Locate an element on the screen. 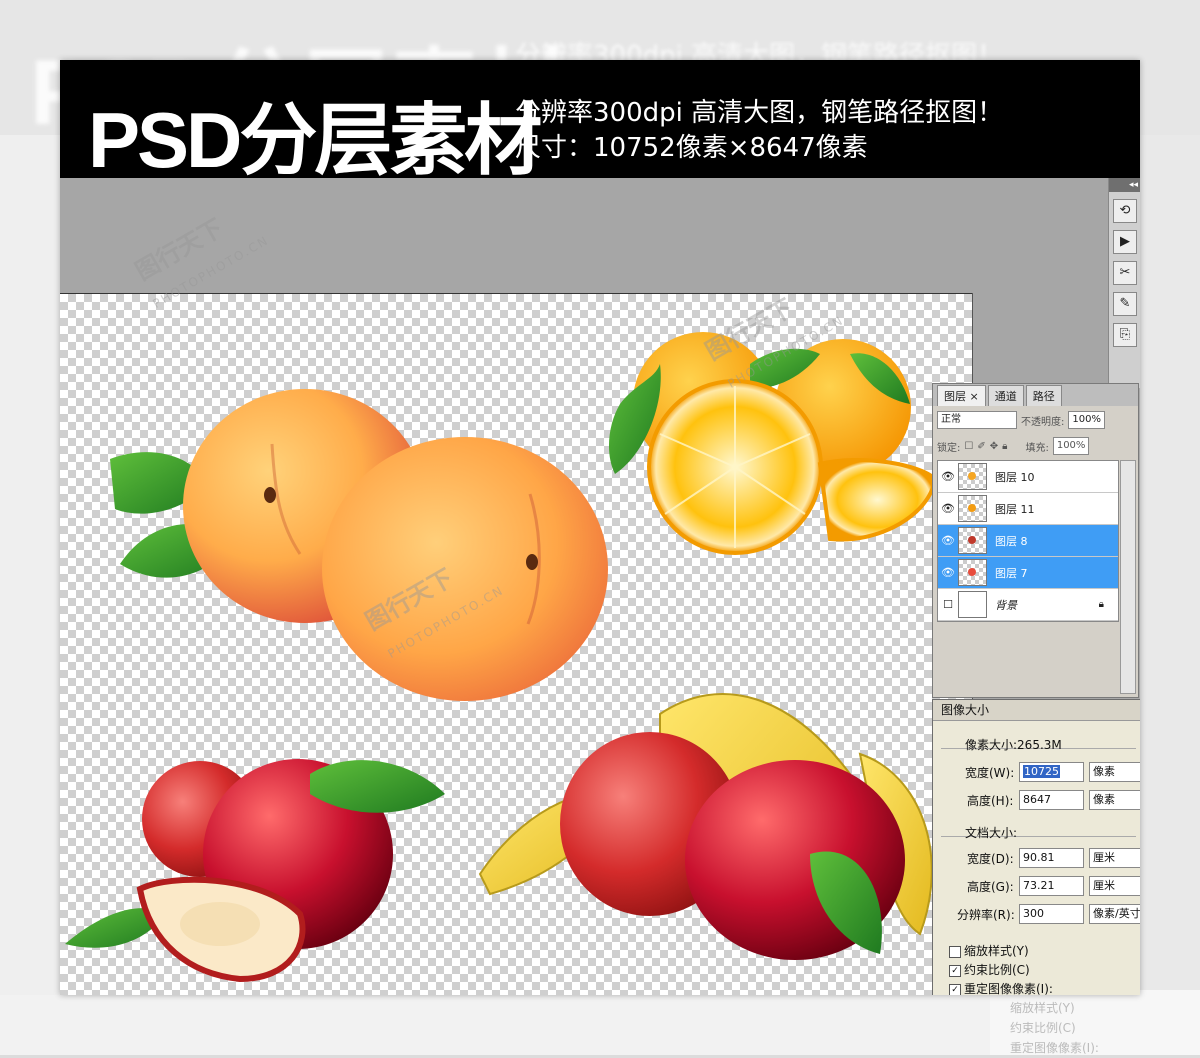  history-icon: ⟲ is located at coordinates (1125, 211).